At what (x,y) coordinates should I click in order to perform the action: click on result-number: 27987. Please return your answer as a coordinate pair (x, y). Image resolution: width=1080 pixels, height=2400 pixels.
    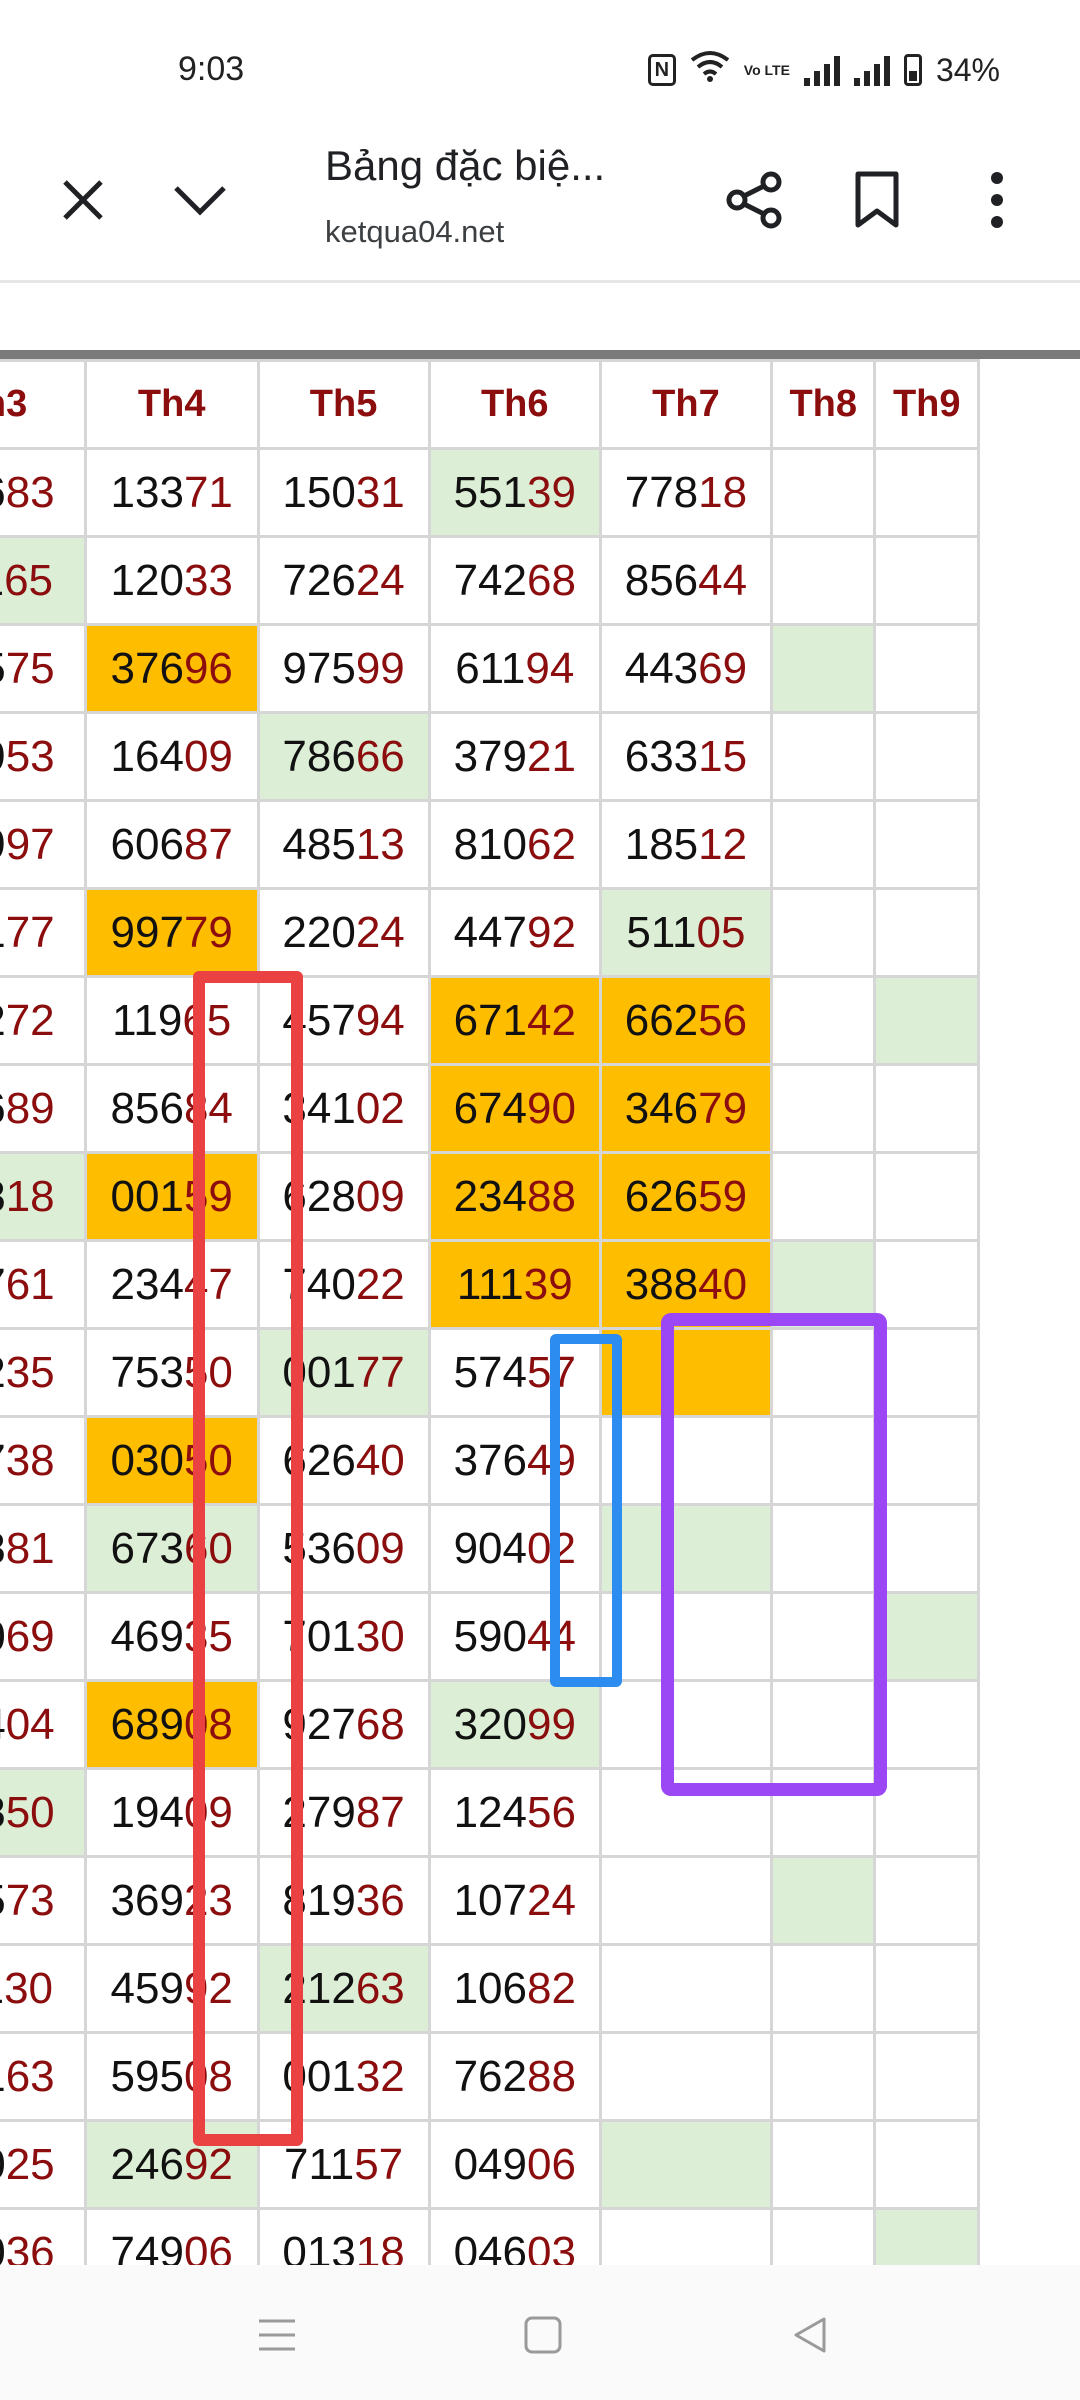
    Looking at the image, I should click on (343, 1812).